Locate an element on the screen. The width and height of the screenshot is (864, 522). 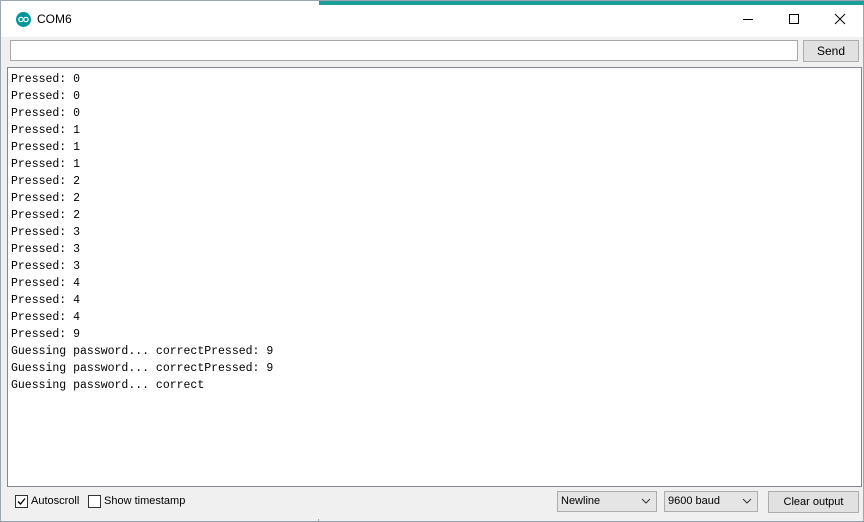
send-row: Send is located at coordinates (432, 52).